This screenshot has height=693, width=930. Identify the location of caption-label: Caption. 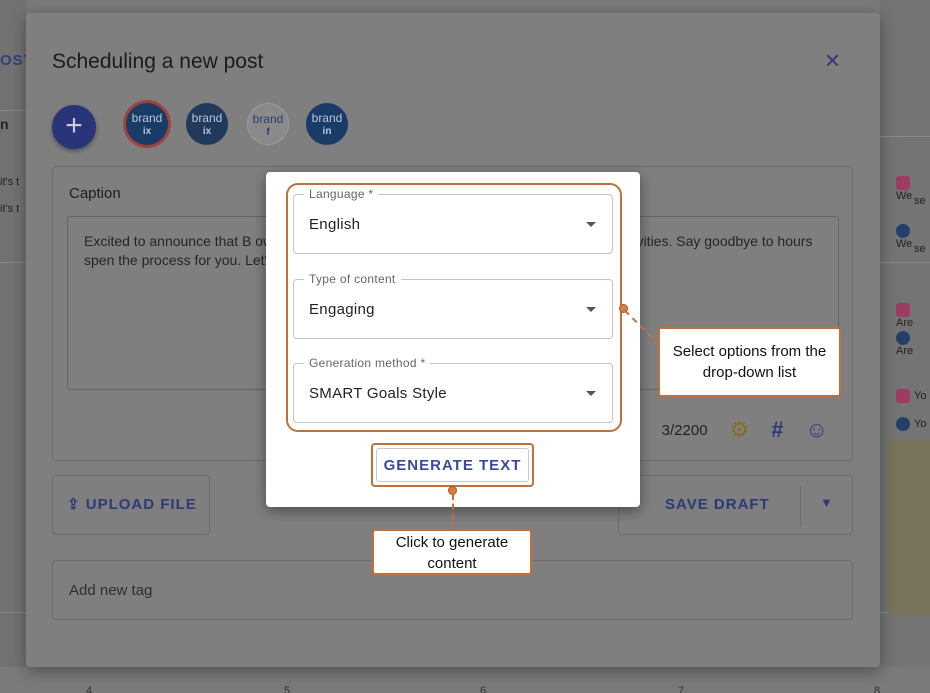
(95, 193).